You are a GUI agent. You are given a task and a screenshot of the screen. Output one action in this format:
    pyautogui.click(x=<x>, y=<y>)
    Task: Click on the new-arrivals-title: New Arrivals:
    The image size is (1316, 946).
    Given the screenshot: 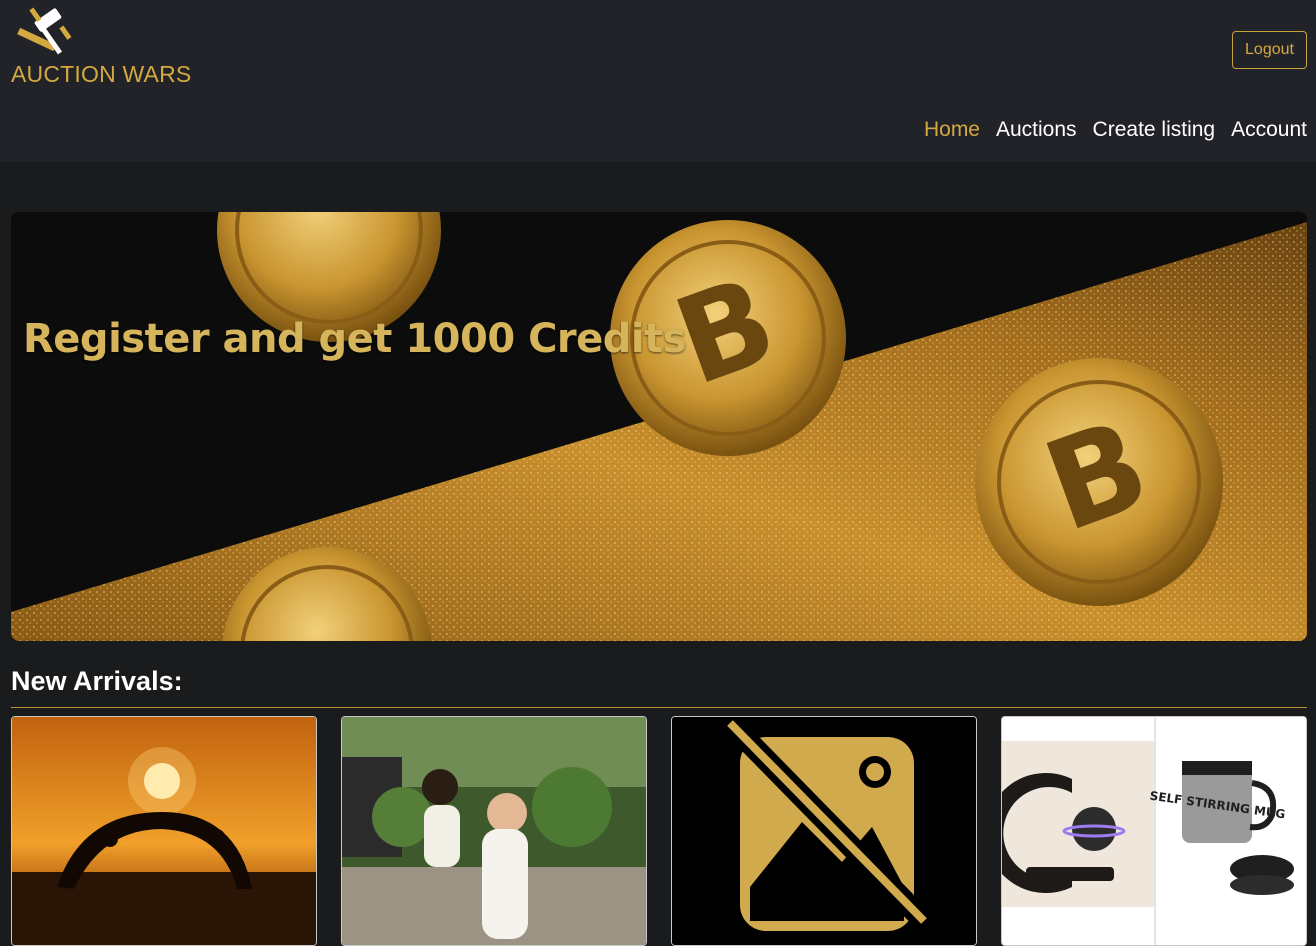 What is the action you would take?
    pyautogui.click(x=97, y=681)
    